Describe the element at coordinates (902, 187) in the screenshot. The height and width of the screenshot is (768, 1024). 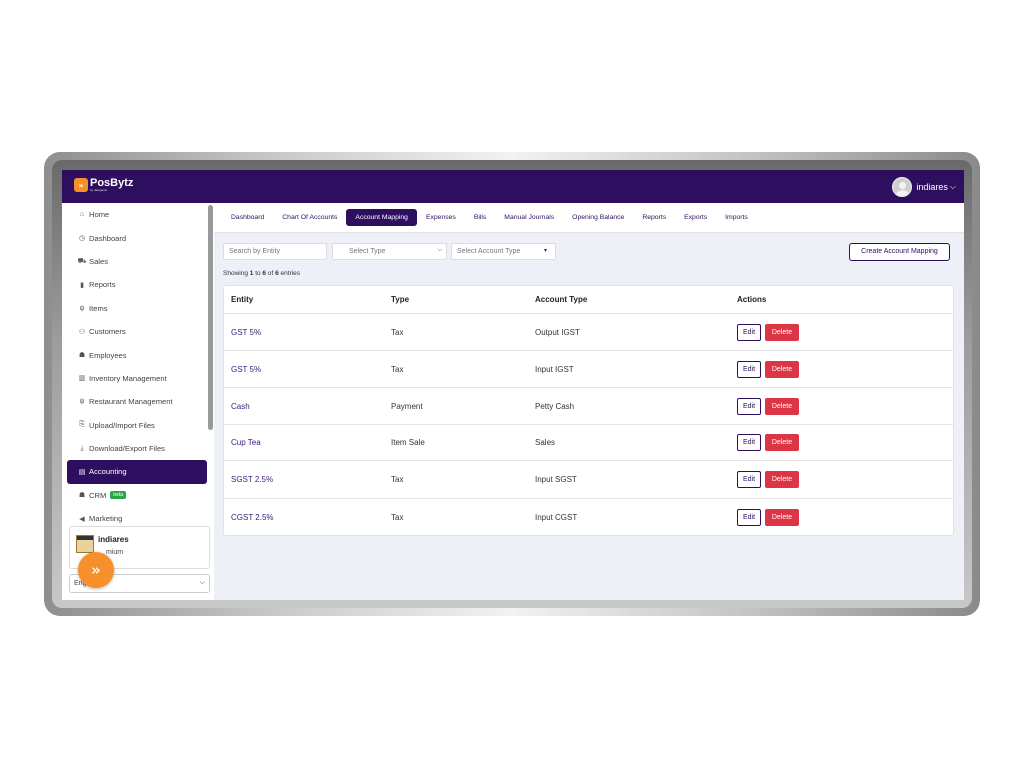
I see `avatar` at that location.